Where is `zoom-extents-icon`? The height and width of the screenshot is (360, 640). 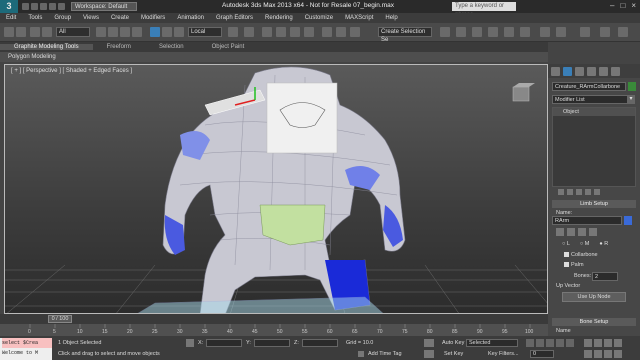
zoom-extents-icon is located at coordinates (608, 343).